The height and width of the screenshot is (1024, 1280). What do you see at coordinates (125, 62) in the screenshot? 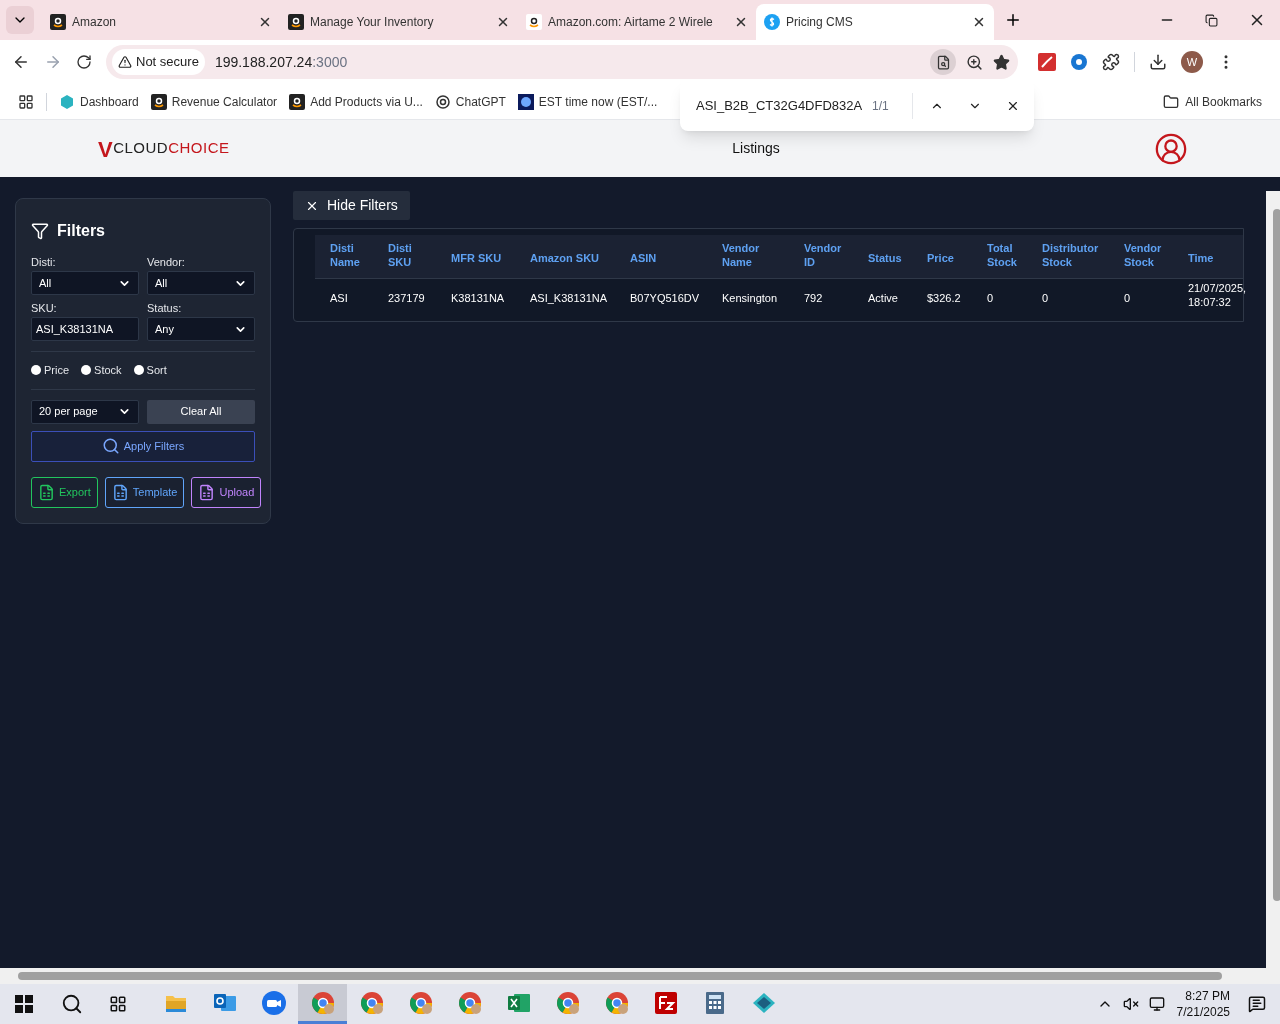
I see `warning-icon` at bounding box center [125, 62].